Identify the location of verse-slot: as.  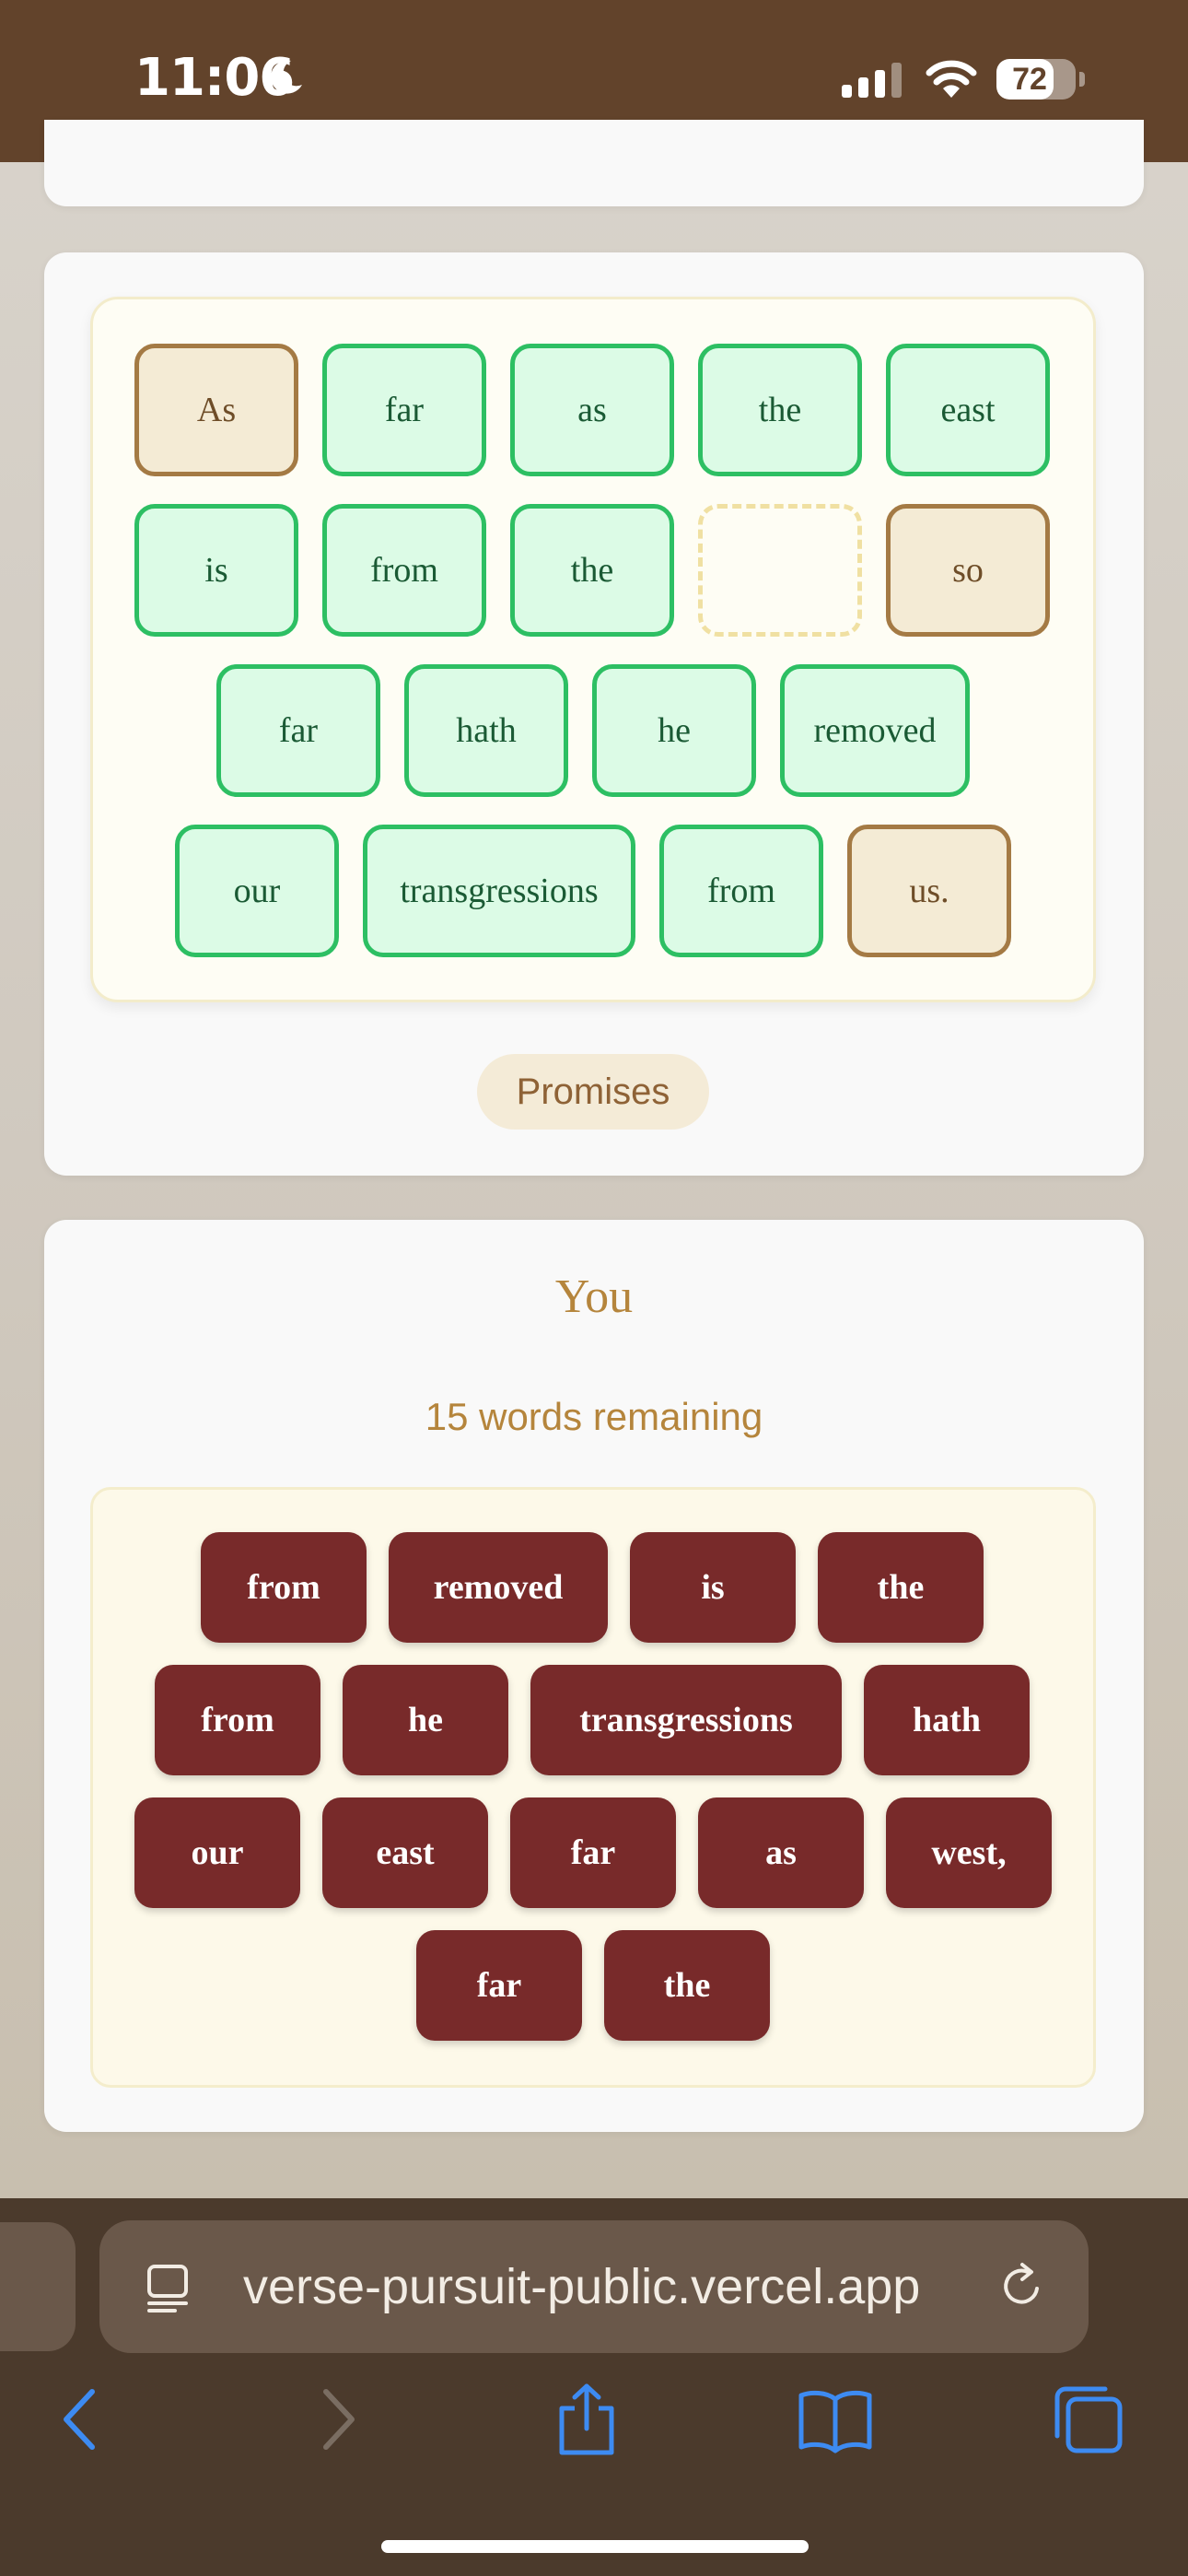
(592, 410).